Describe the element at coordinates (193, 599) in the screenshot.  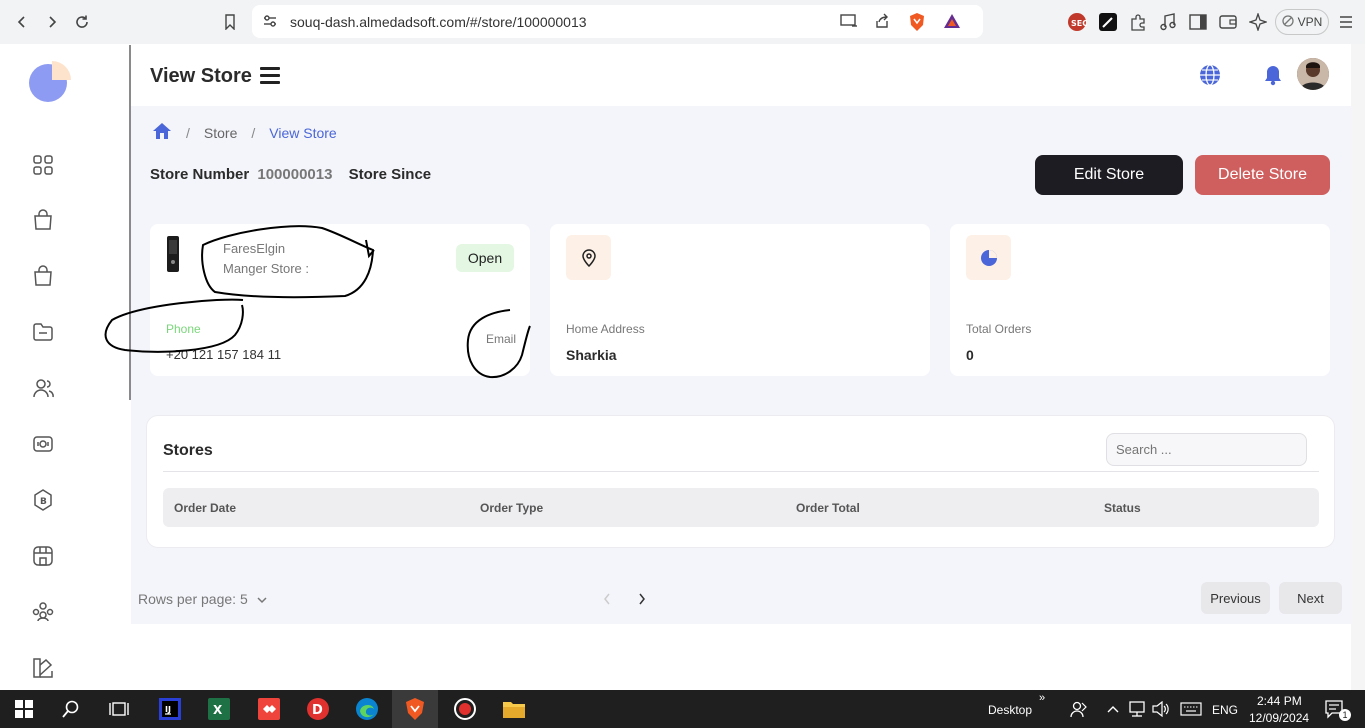
I see `rows-per-page-label: Rows per page: 5` at that location.